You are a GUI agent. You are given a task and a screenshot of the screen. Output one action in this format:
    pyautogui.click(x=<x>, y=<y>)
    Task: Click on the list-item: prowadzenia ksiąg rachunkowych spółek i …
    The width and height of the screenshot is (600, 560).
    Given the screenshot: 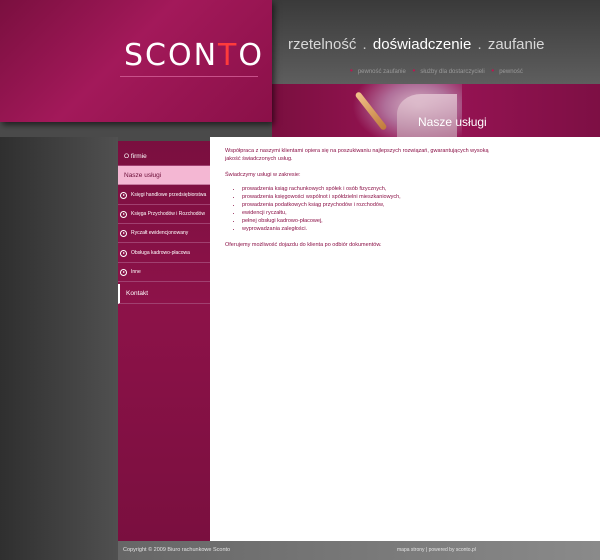 What is the action you would take?
    pyautogui.click(x=321, y=189)
    